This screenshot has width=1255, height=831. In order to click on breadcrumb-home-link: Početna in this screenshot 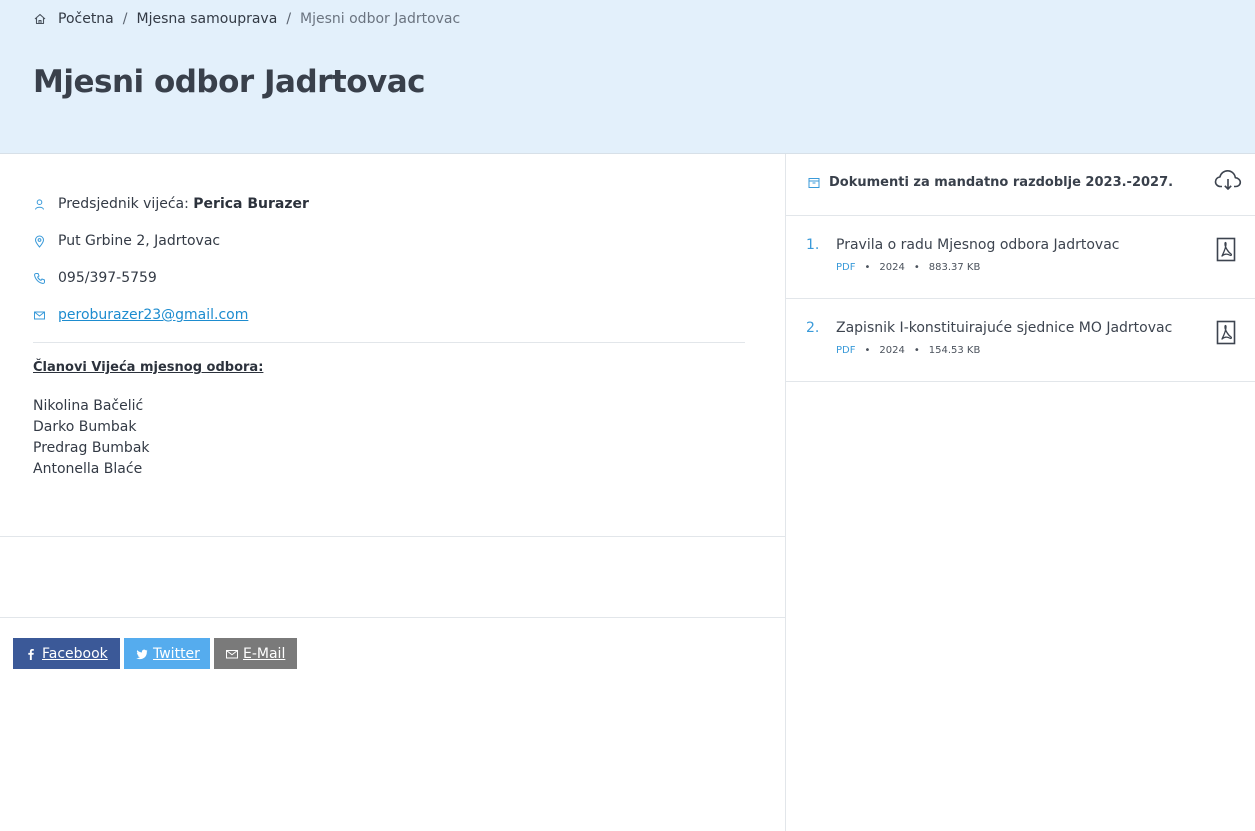, I will do `click(86, 19)`.